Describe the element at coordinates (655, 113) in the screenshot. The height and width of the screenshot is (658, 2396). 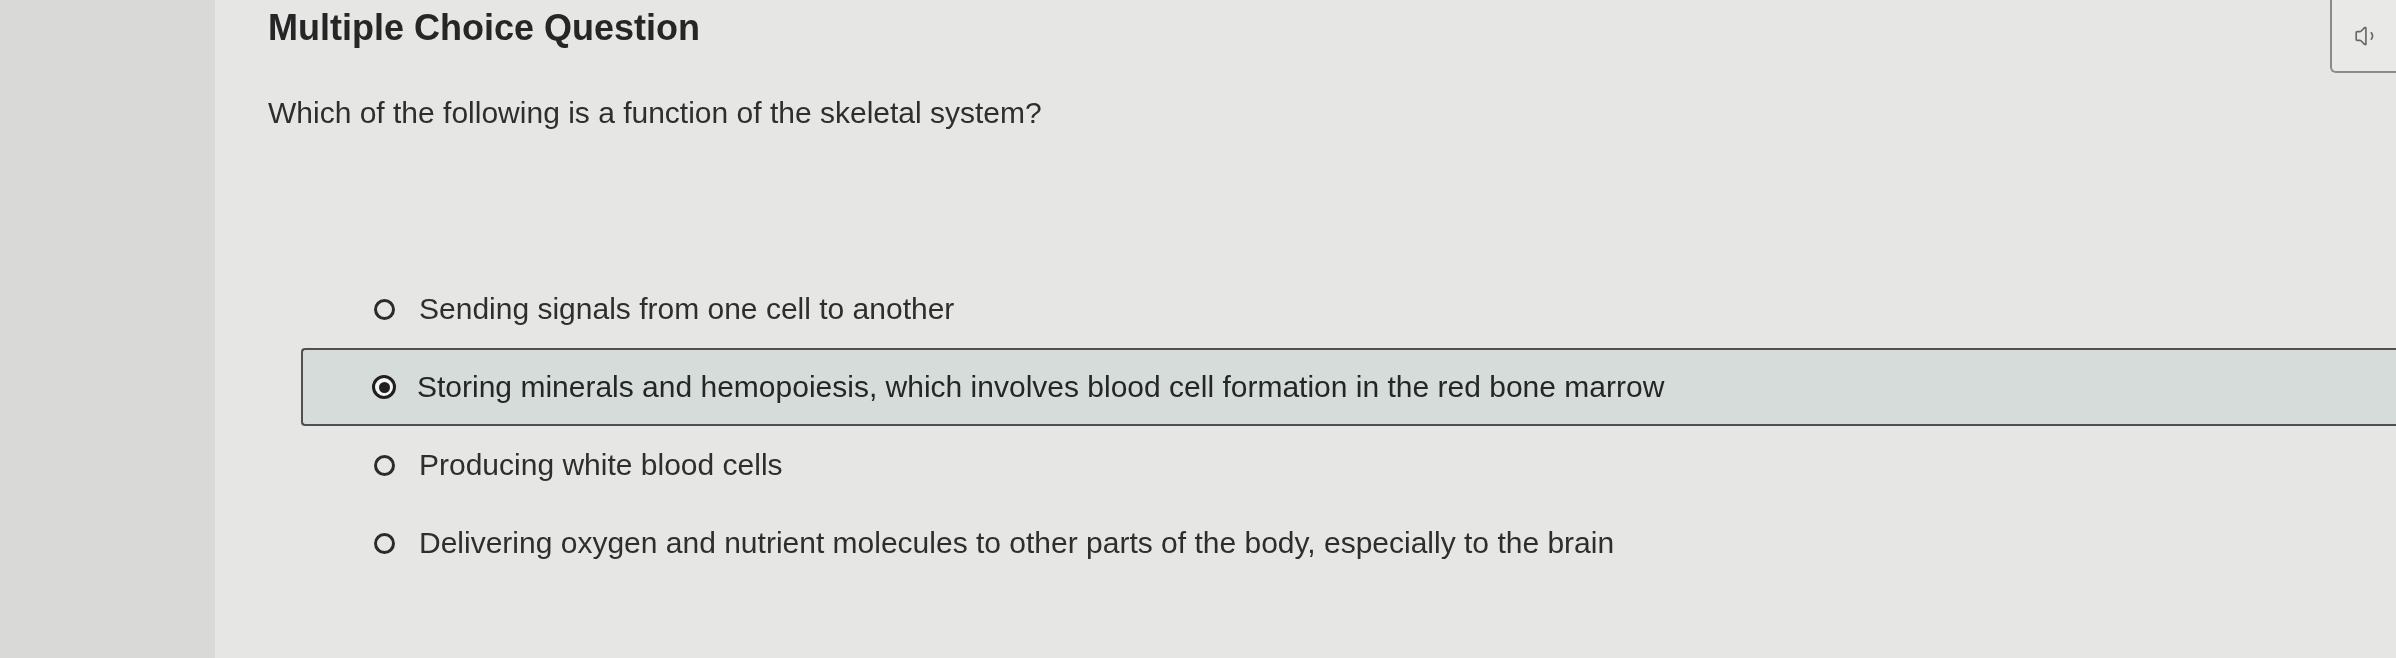
I see `question-text: Which of the following is a function of the skeletal system?` at that location.